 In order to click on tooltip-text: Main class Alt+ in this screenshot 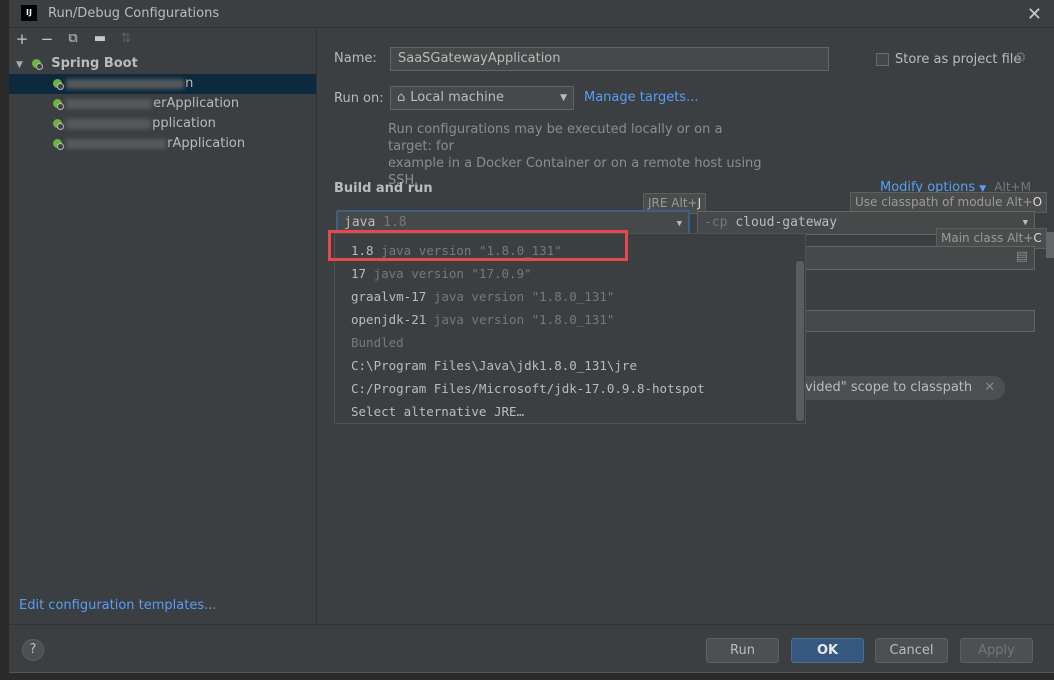, I will do `click(987, 238)`.